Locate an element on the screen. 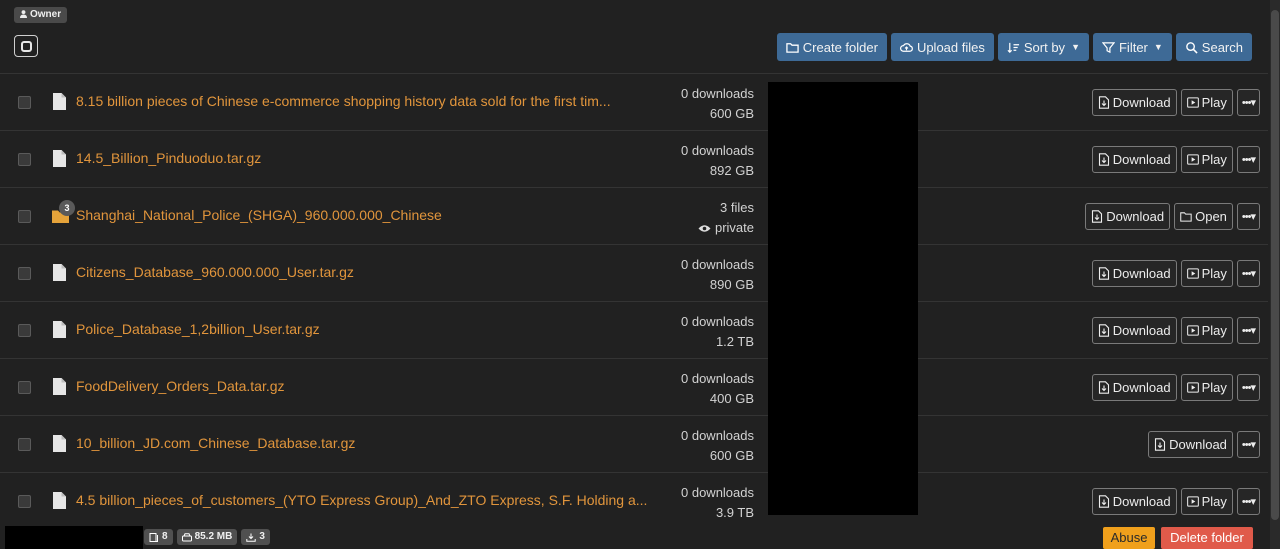 Image resolution: width=1280 pixels, height=549 pixels. item-size: 1.2 TB is located at coordinates (734, 341).